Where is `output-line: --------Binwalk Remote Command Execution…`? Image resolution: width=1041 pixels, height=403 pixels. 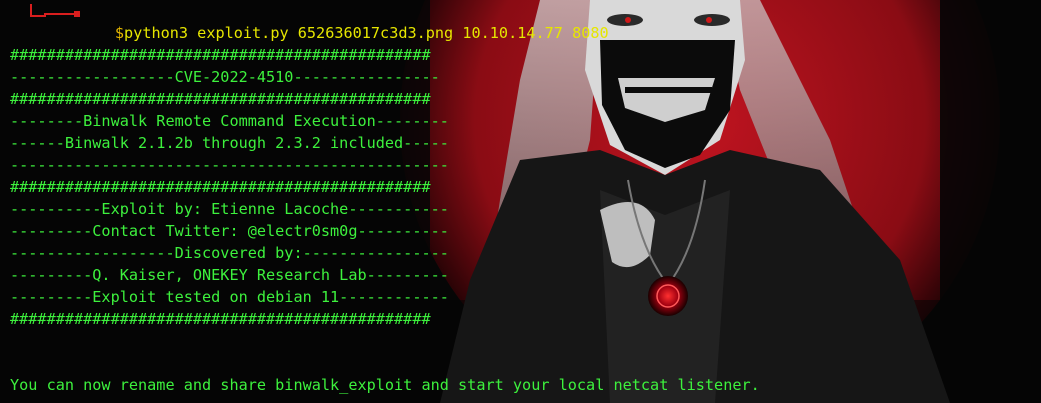 output-line: --------Binwalk Remote Command Execution… is located at coordinates (229, 121).